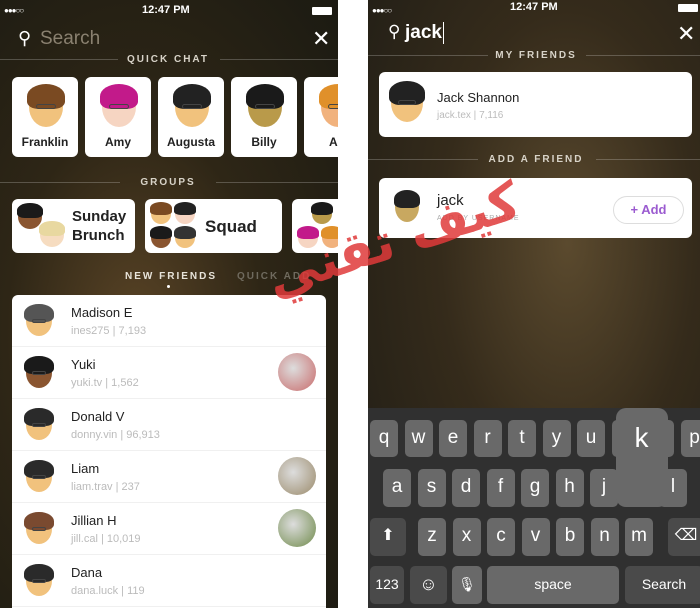 This screenshot has height=608, width=700. Describe the element at coordinates (466, 488) in the screenshot. I see `key-d: d` at that location.